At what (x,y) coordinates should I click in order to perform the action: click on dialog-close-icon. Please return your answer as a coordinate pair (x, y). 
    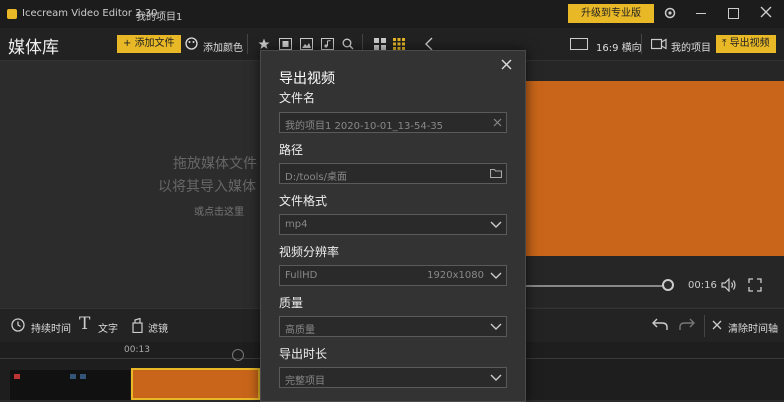
    Looking at the image, I should click on (506, 64).